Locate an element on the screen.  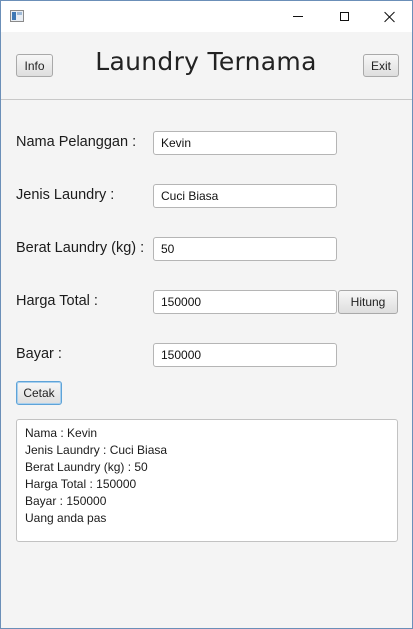
hitung-button: Hitung is located at coordinates (368, 302).